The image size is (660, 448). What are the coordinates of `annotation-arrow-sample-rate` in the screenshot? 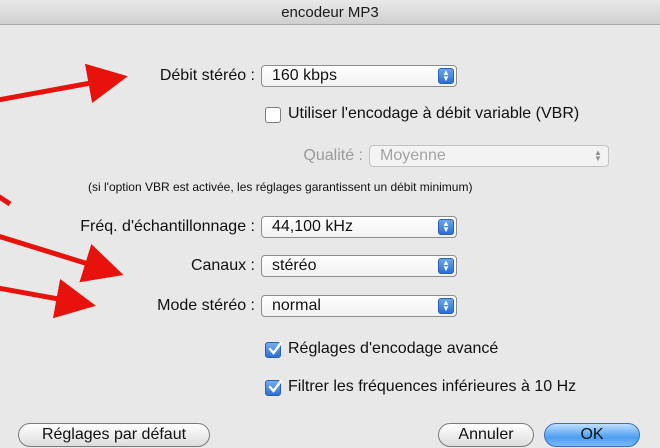 It's located at (6, 200).